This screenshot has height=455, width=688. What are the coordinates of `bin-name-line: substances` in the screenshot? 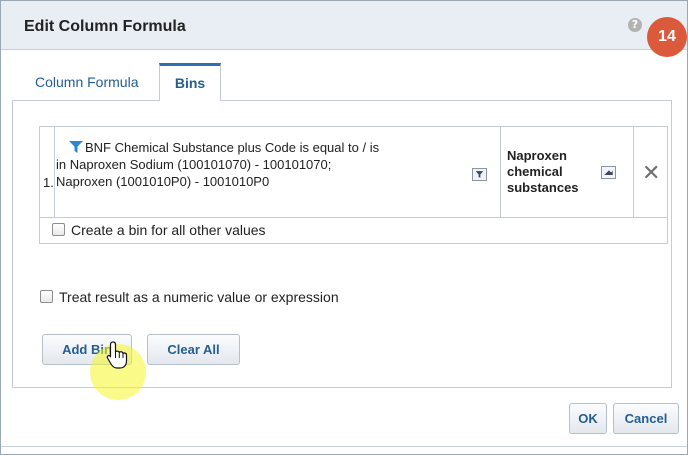 It's located at (543, 187).